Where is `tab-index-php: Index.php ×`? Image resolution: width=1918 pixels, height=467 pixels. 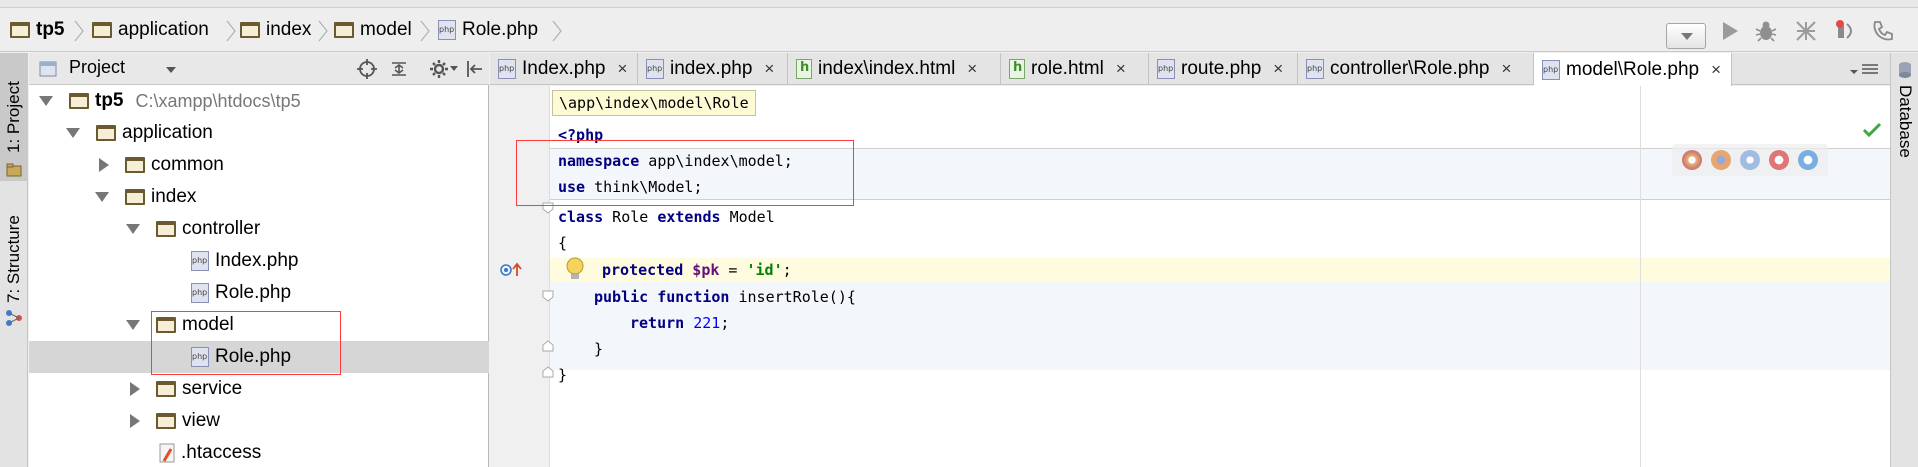
tab-index-php: Index.php × is located at coordinates (564, 69).